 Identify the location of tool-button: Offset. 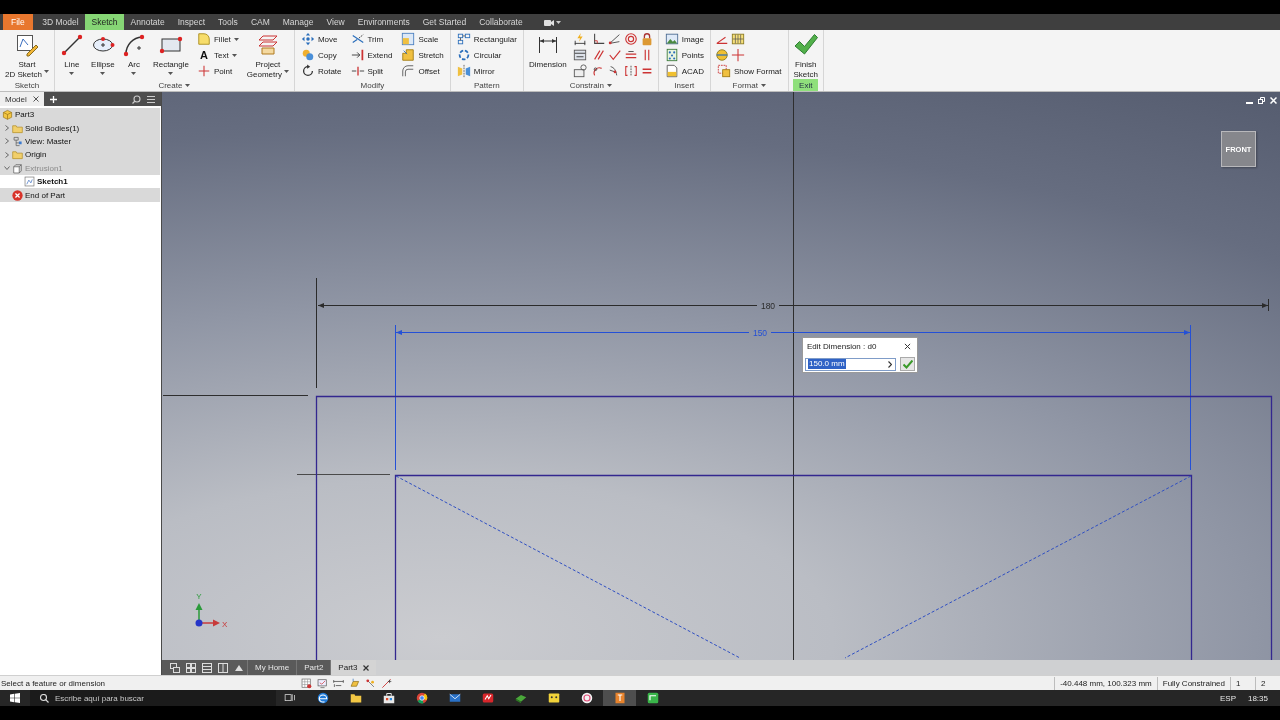
(420, 71).